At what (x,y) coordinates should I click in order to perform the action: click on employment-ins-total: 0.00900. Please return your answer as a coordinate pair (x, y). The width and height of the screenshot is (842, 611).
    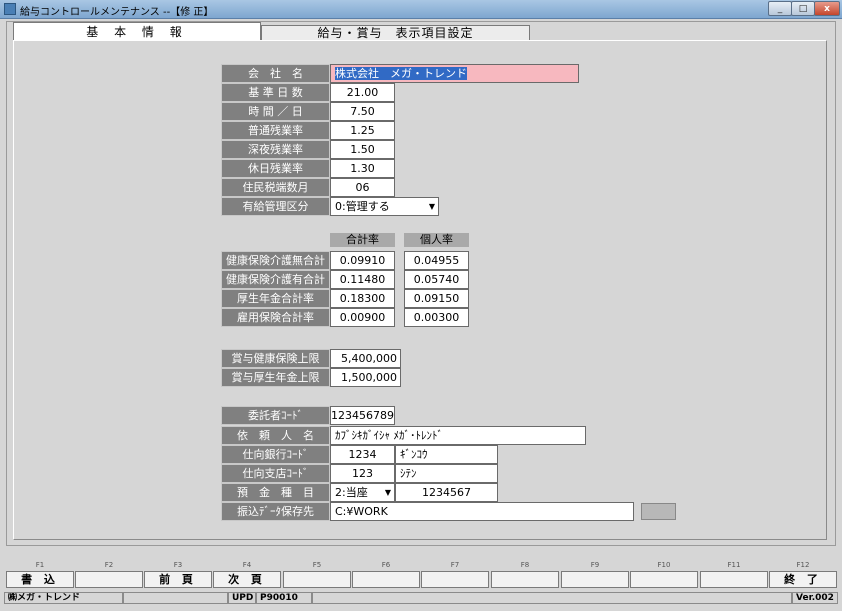
    Looking at the image, I should click on (362, 317).